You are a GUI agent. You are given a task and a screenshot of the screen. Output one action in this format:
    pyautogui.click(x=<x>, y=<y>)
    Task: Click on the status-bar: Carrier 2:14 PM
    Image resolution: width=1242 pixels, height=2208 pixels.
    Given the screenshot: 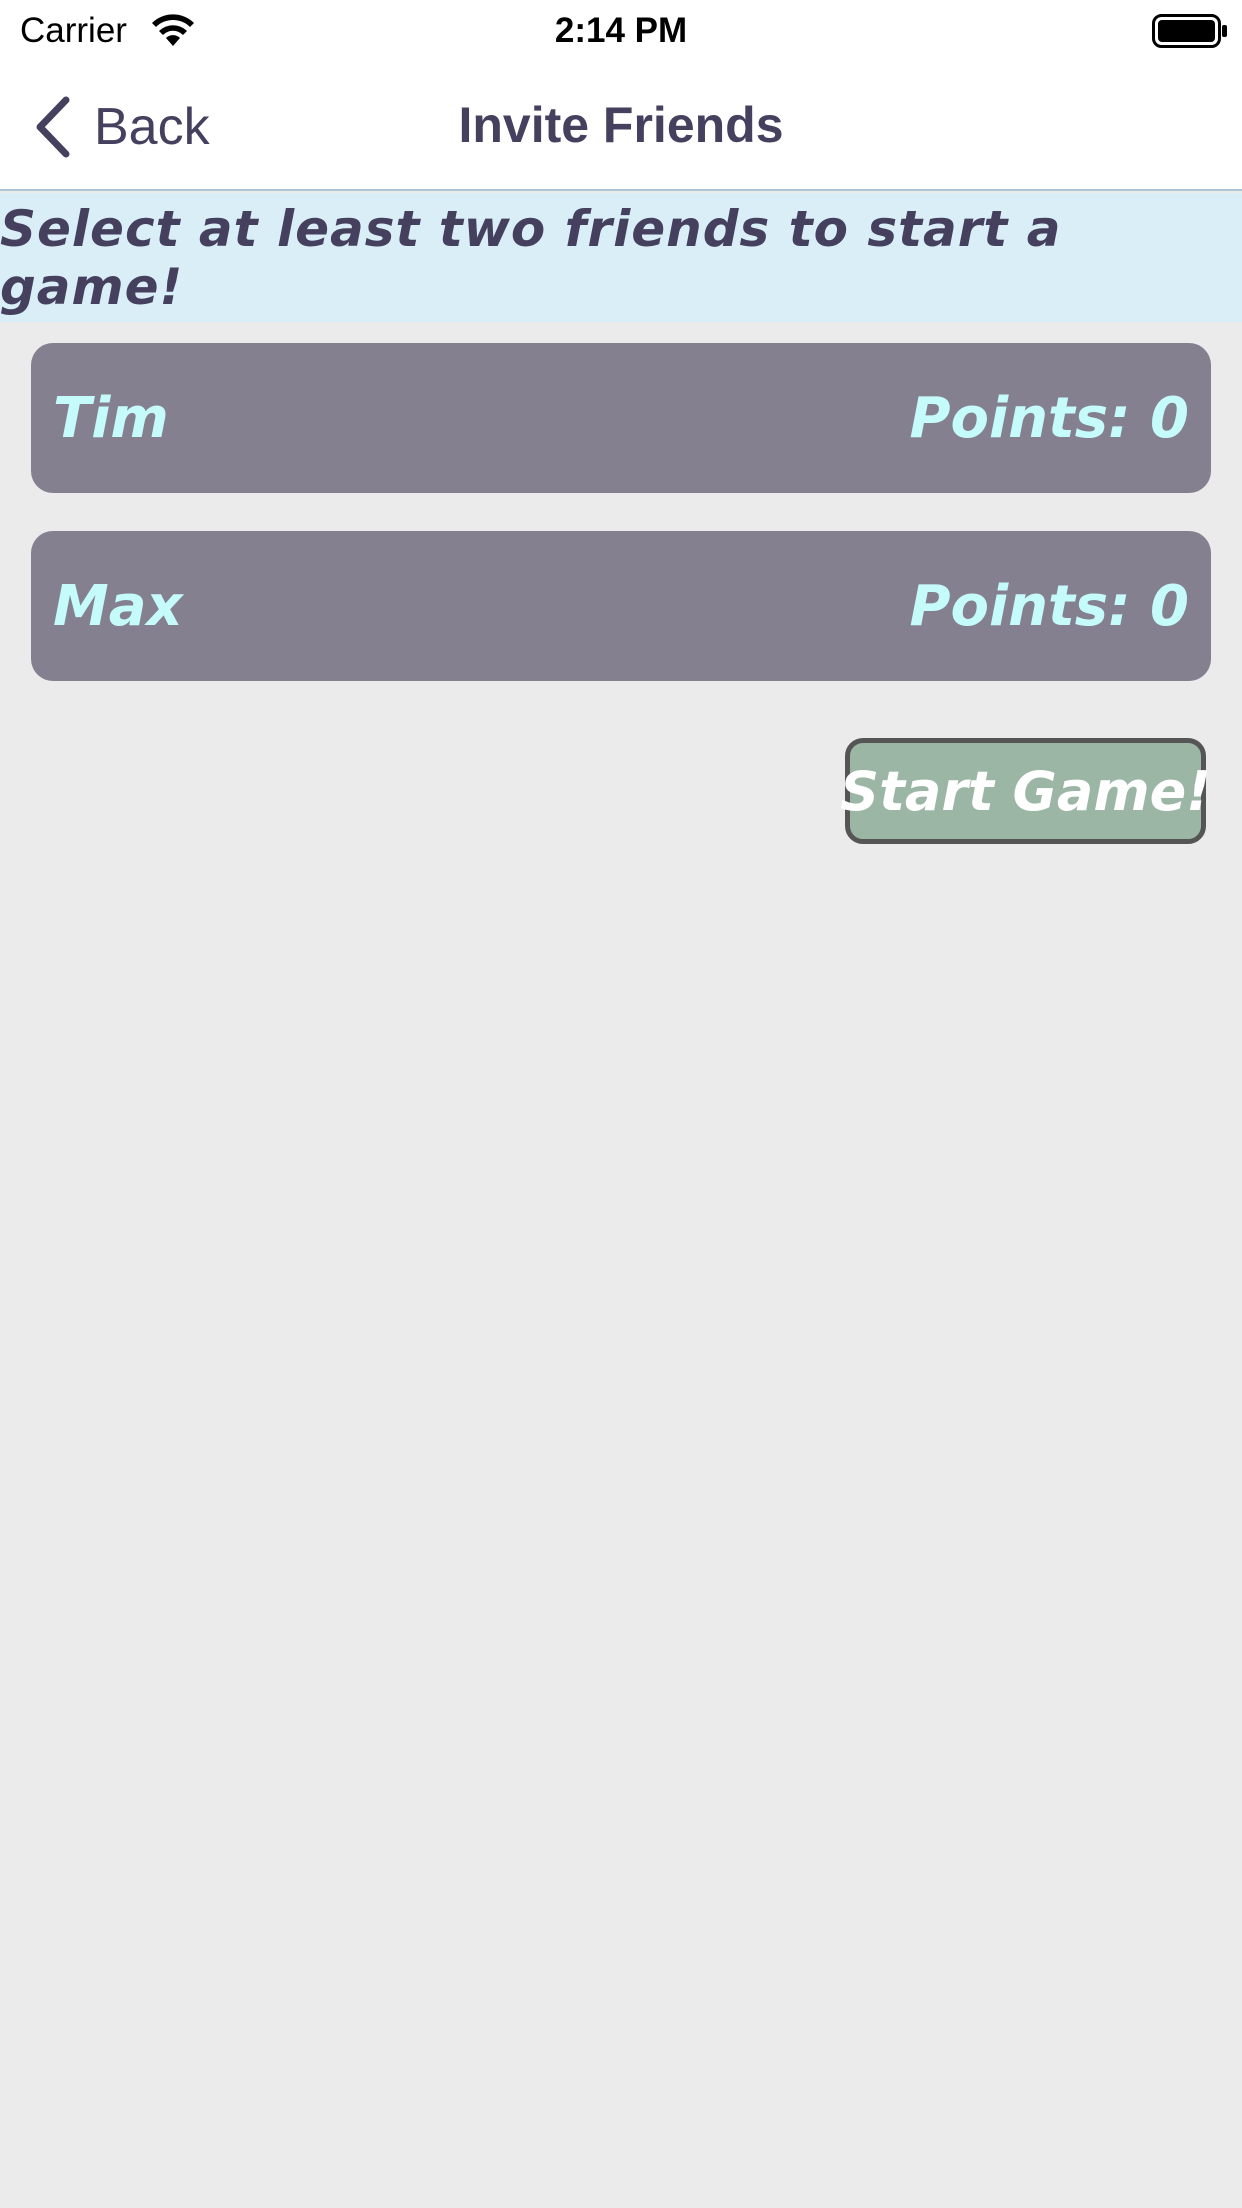 What is the action you would take?
    pyautogui.click(x=621, y=31)
    